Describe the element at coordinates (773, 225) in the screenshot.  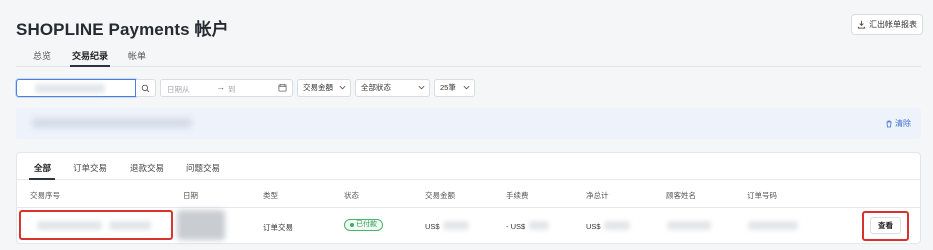
I see `redacted-order-number` at that location.